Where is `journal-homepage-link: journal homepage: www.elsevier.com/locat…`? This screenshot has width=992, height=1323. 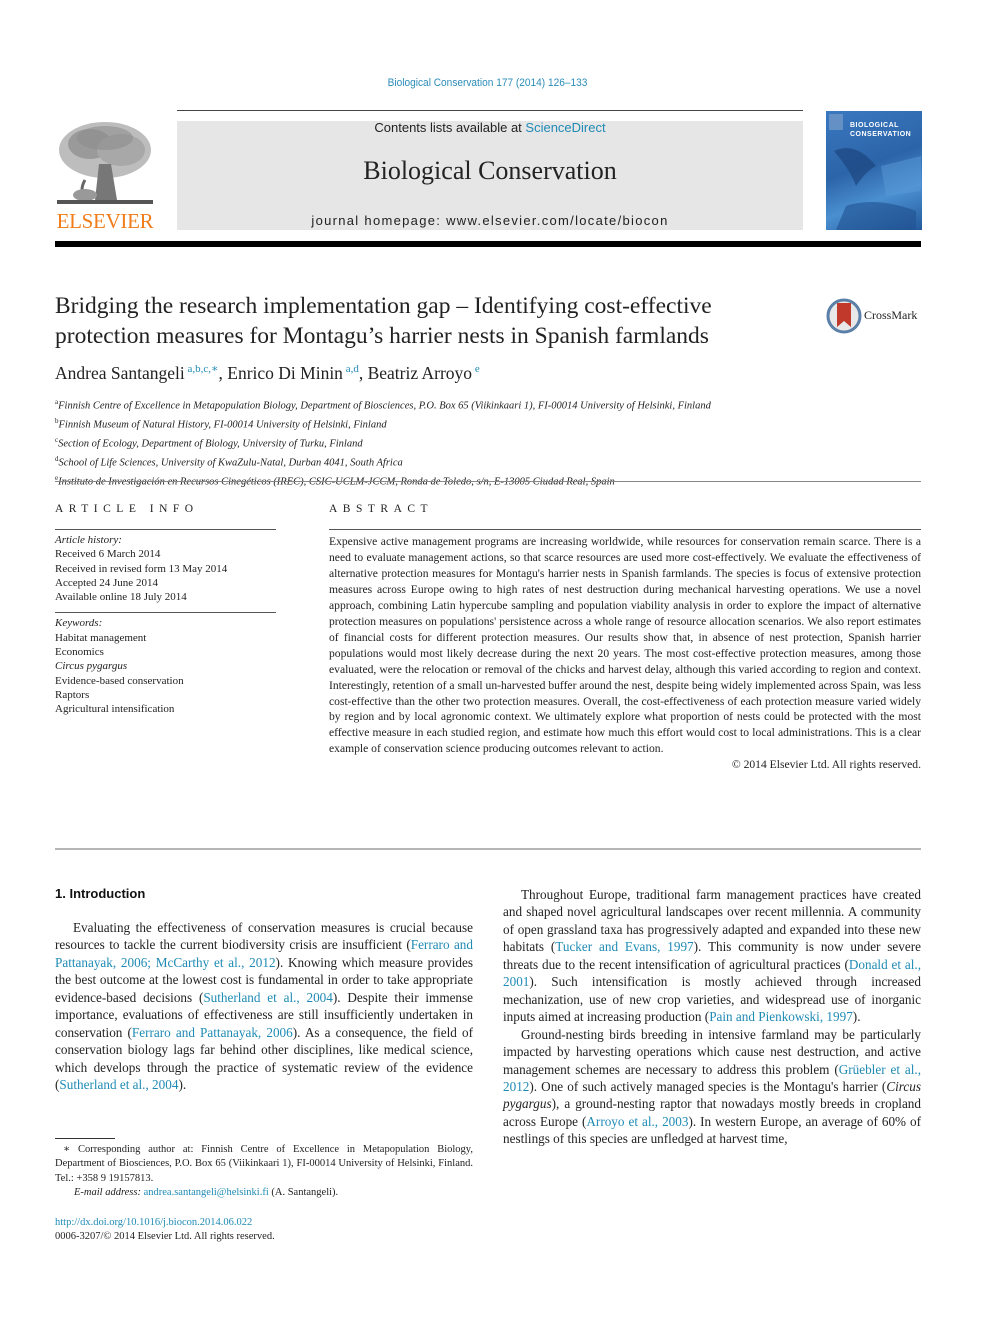
journal-homepage-link: journal homepage: www.elsevier.com/locat… is located at coordinates (490, 220).